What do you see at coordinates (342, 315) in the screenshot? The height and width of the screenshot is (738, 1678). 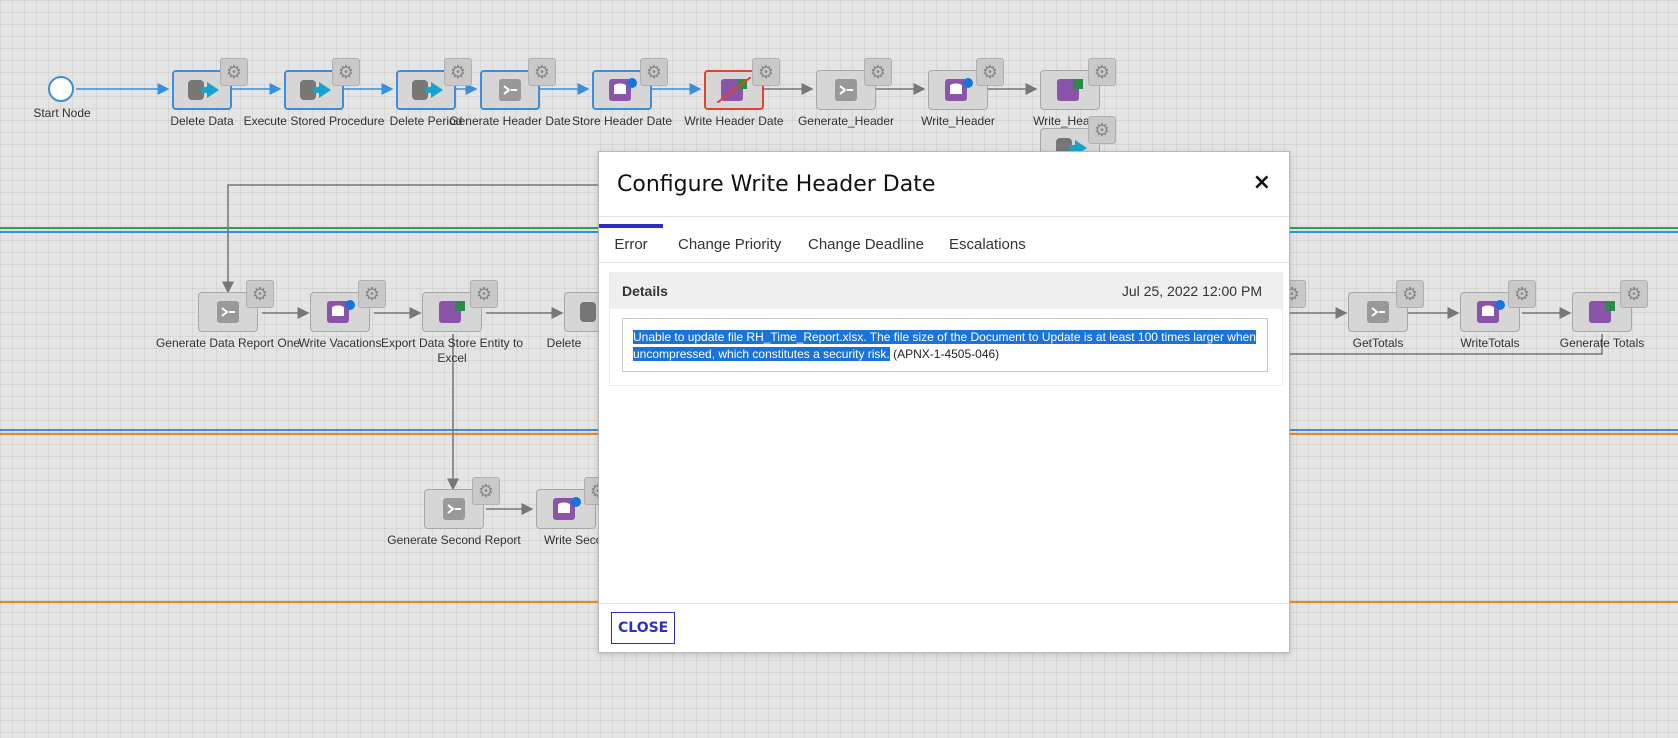 I see `workflow-node: ⚙ Write Vacations` at bounding box center [342, 315].